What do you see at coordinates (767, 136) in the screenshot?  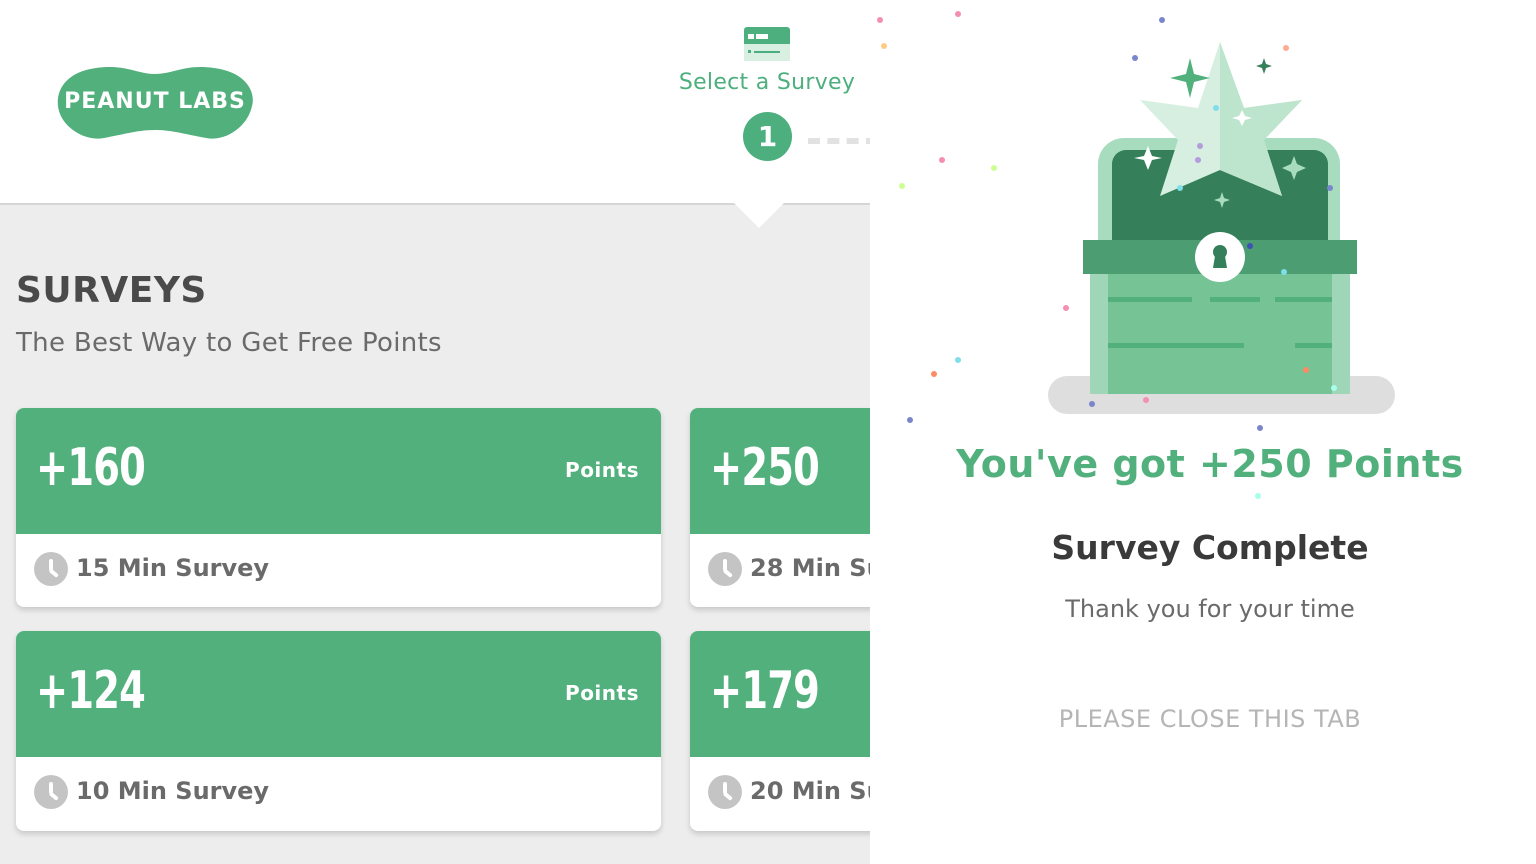 I see `step-number-badge: 1` at bounding box center [767, 136].